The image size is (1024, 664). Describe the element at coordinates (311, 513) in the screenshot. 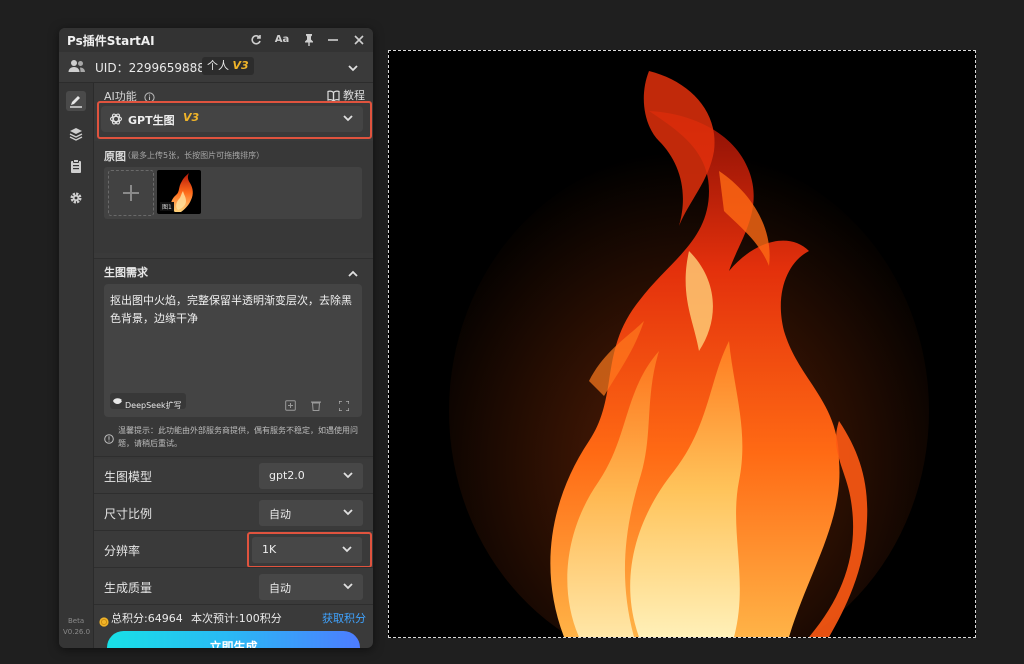

I see `aspect-ratio-select: 自动` at that location.